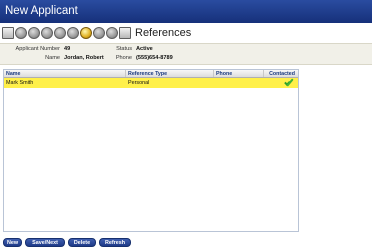 Image resolution: width=372 pixels, height=248 pixels. I want to click on cell-reference-type: Personal, so click(139, 83).